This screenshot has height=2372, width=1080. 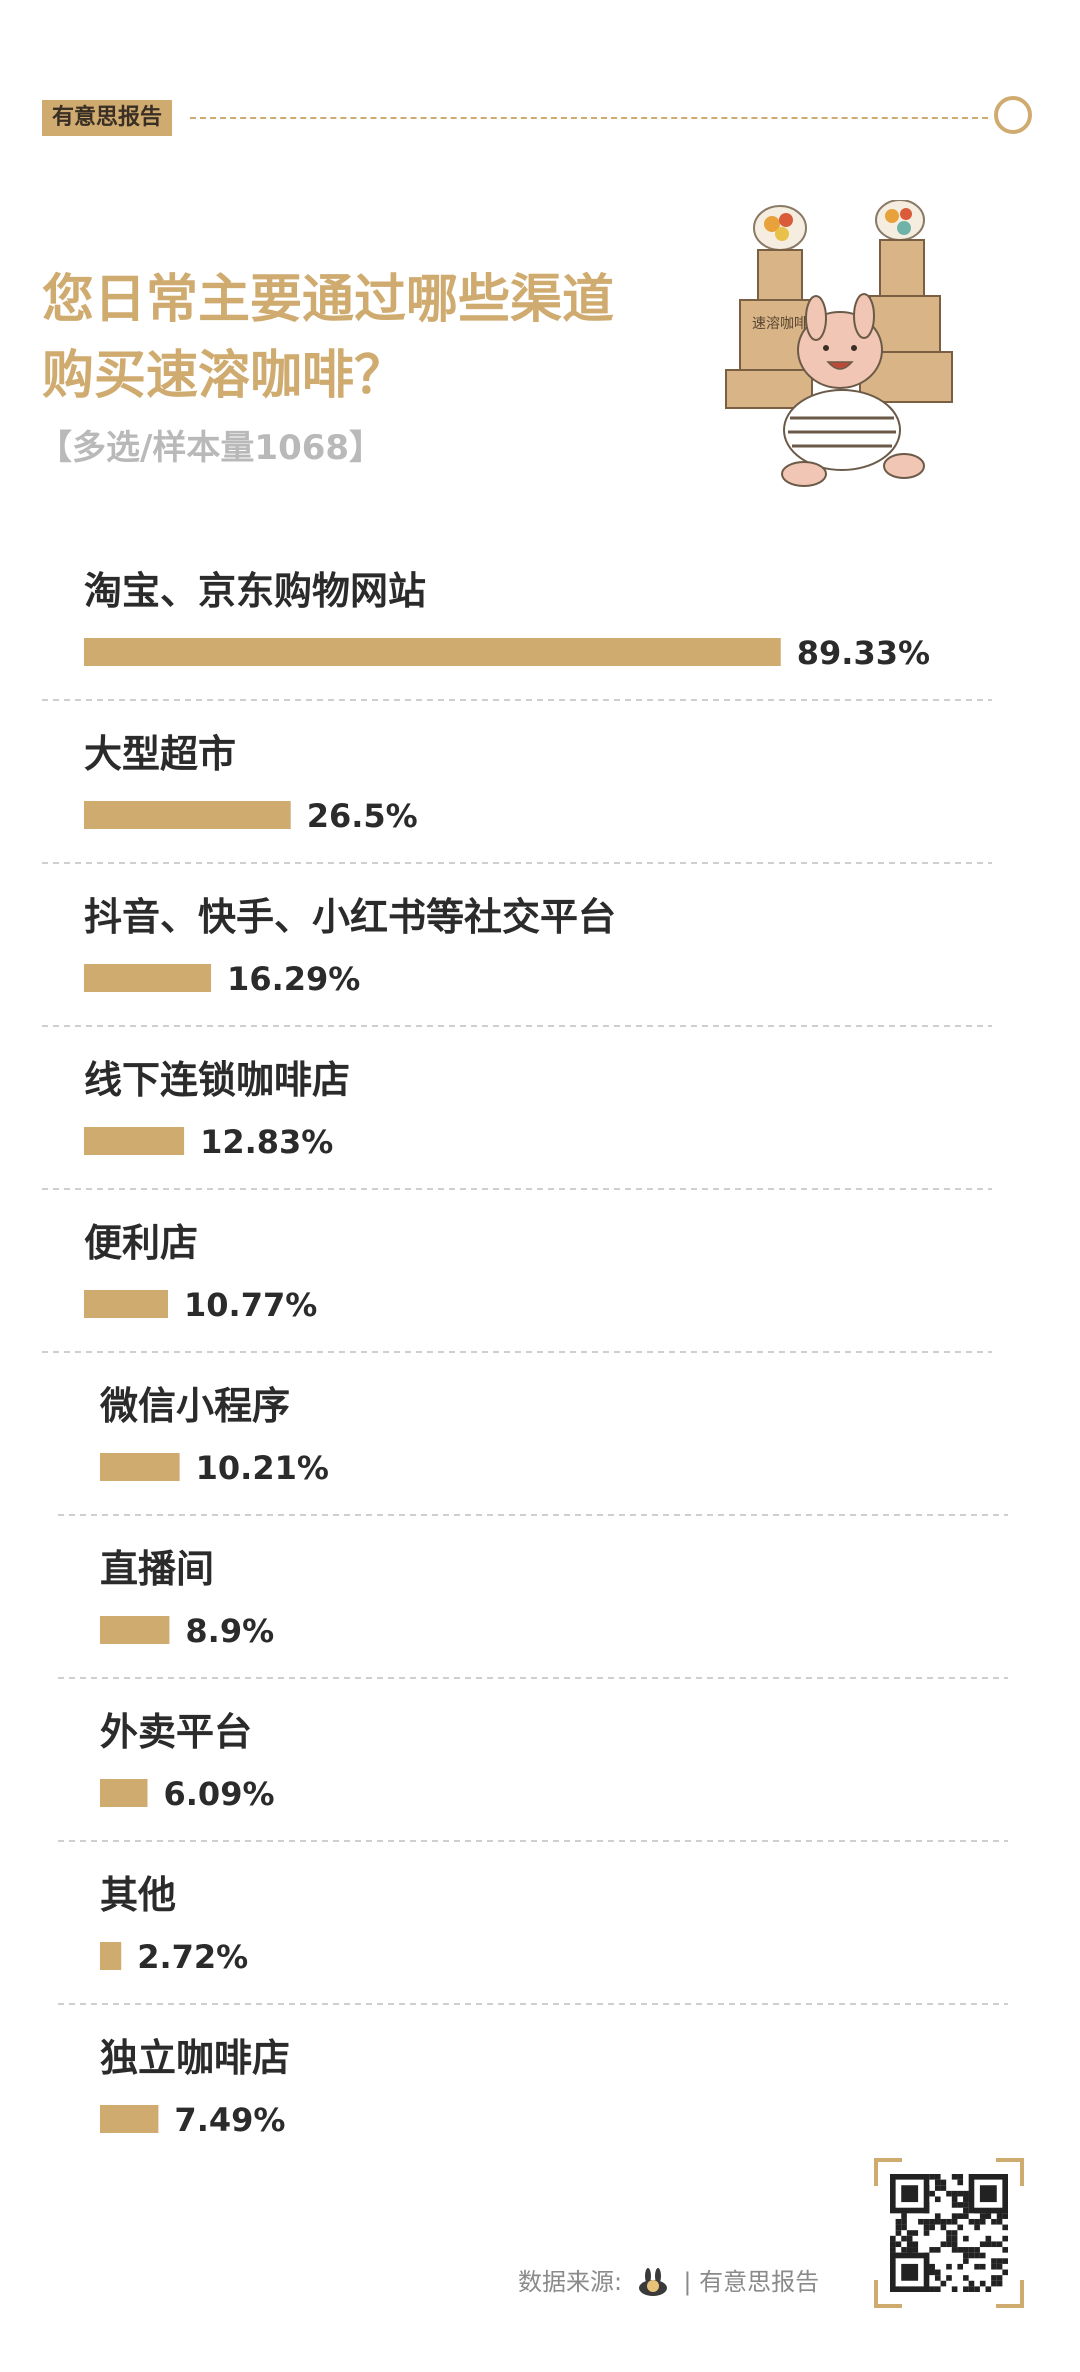 I want to click on value-label: 16.29%, so click(x=293, y=979).